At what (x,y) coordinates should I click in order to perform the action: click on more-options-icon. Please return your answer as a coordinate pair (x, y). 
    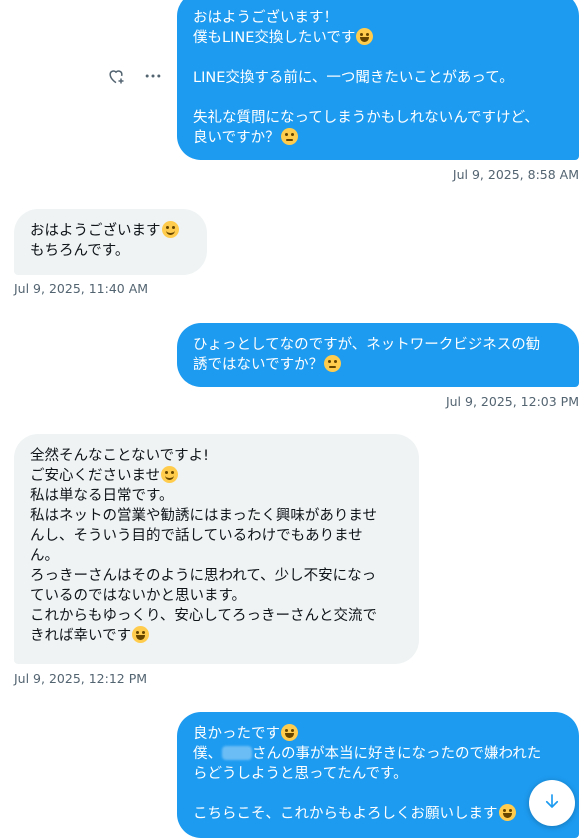
    Looking at the image, I should click on (153, 78).